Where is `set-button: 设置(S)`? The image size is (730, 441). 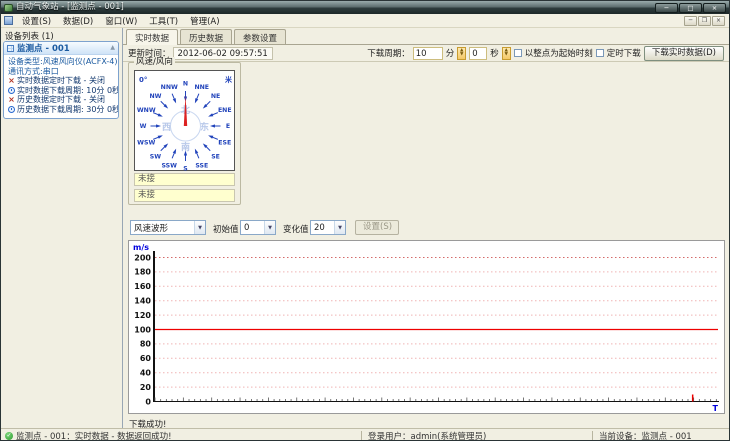 set-button: 设置(S) is located at coordinates (377, 227).